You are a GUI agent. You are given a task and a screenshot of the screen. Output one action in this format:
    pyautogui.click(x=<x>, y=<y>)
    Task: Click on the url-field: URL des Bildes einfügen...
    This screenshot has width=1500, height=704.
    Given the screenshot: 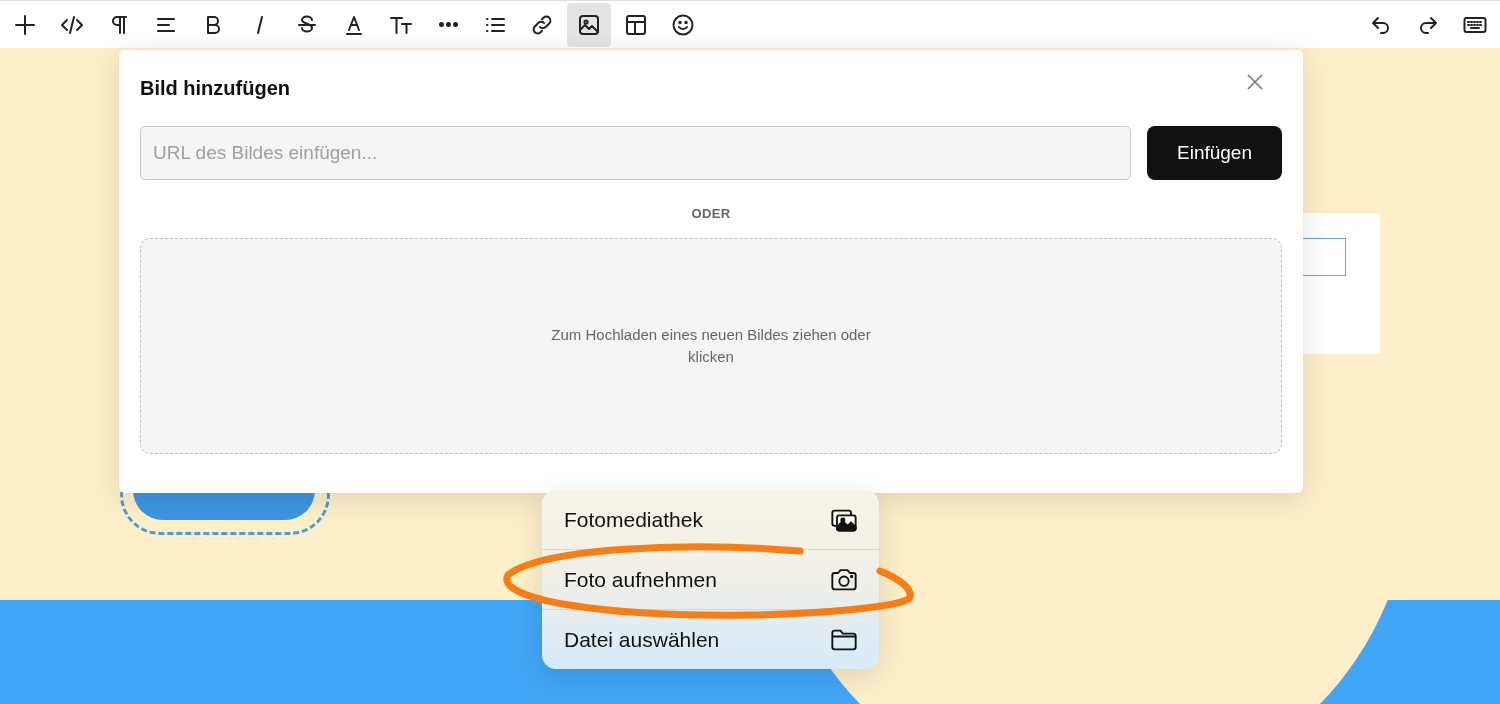 What is the action you would take?
    pyautogui.click(x=635, y=153)
    